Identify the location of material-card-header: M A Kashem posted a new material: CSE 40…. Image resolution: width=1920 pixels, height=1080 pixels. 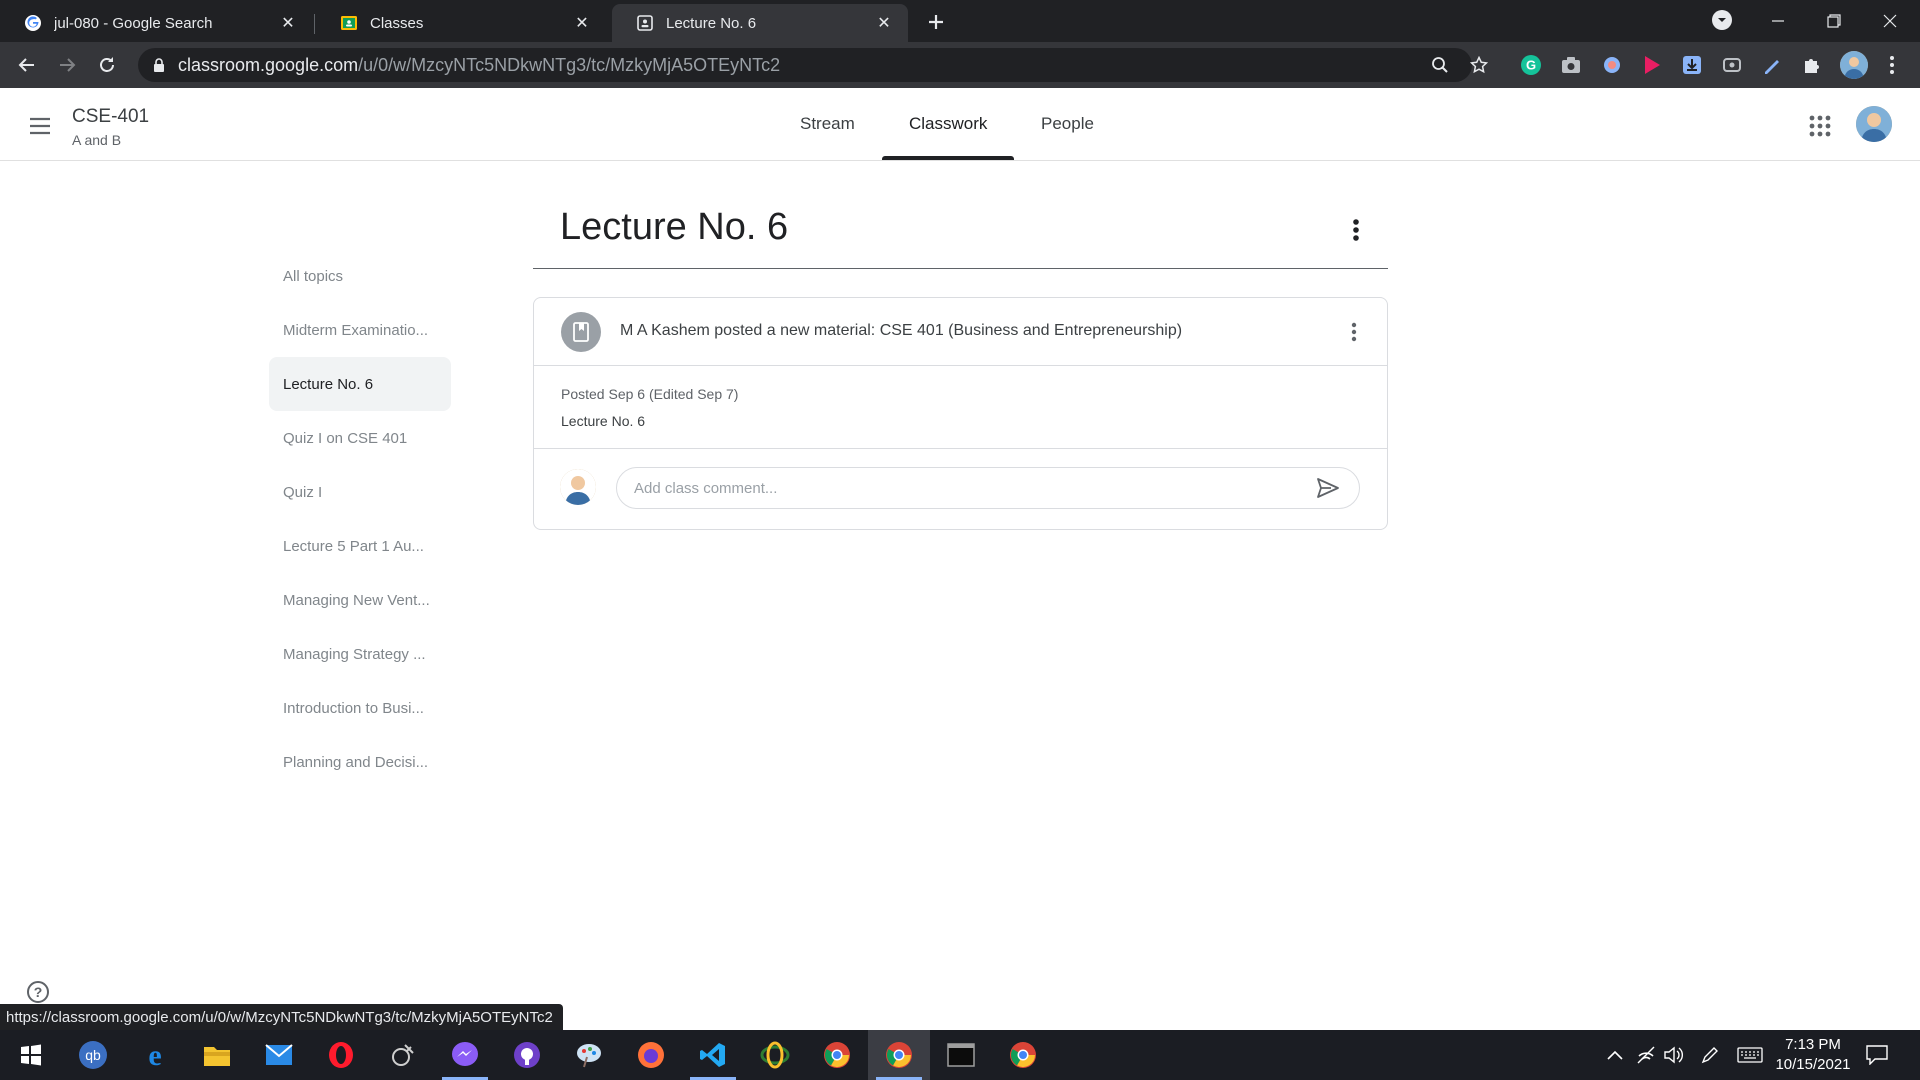
(960, 332).